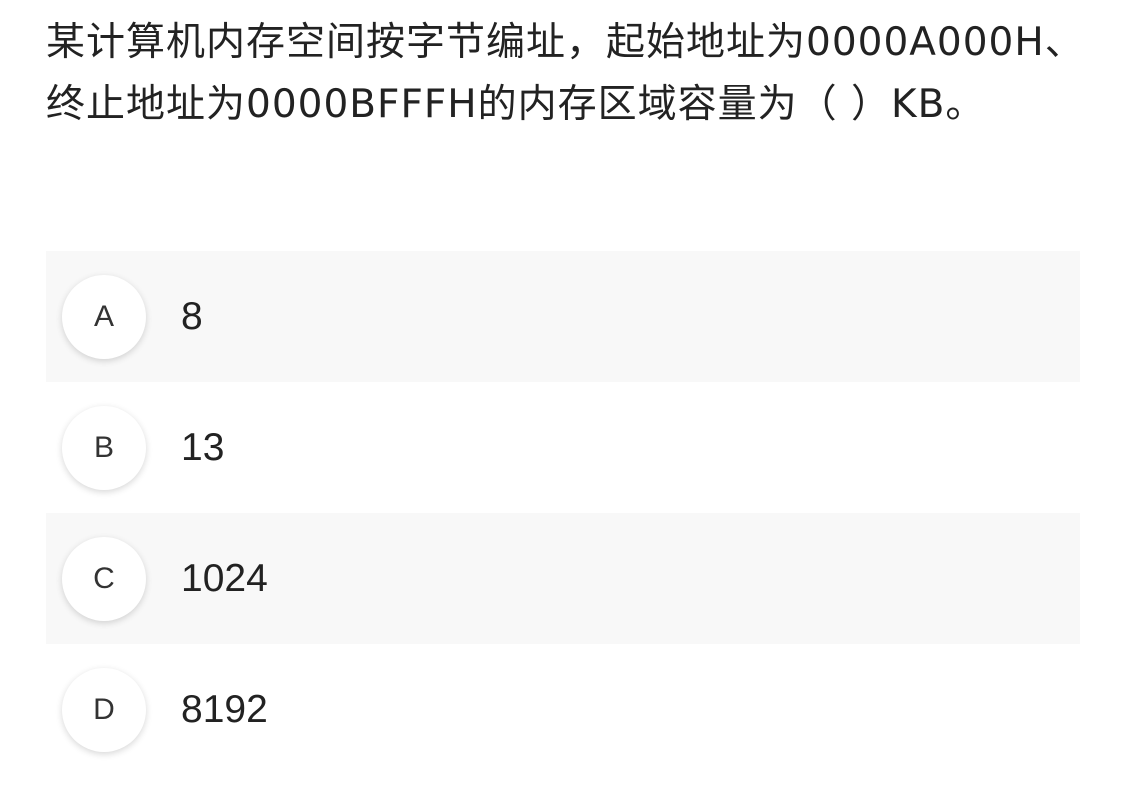  Describe the element at coordinates (104, 447) in the screenshot. I see `option-letter-badge: B` at that location.